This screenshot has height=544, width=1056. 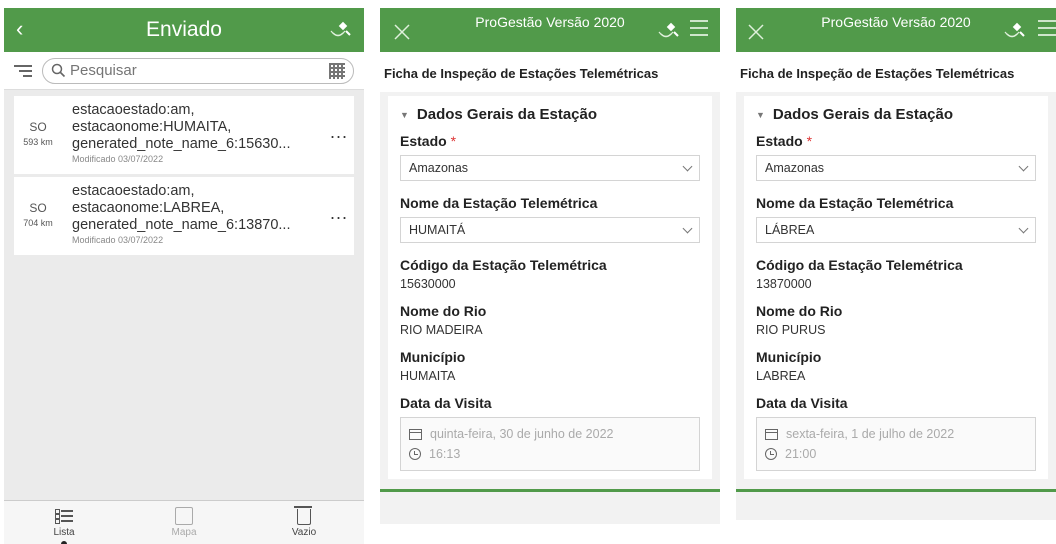 I want to click on search-icon, so click(x=58, y=70).